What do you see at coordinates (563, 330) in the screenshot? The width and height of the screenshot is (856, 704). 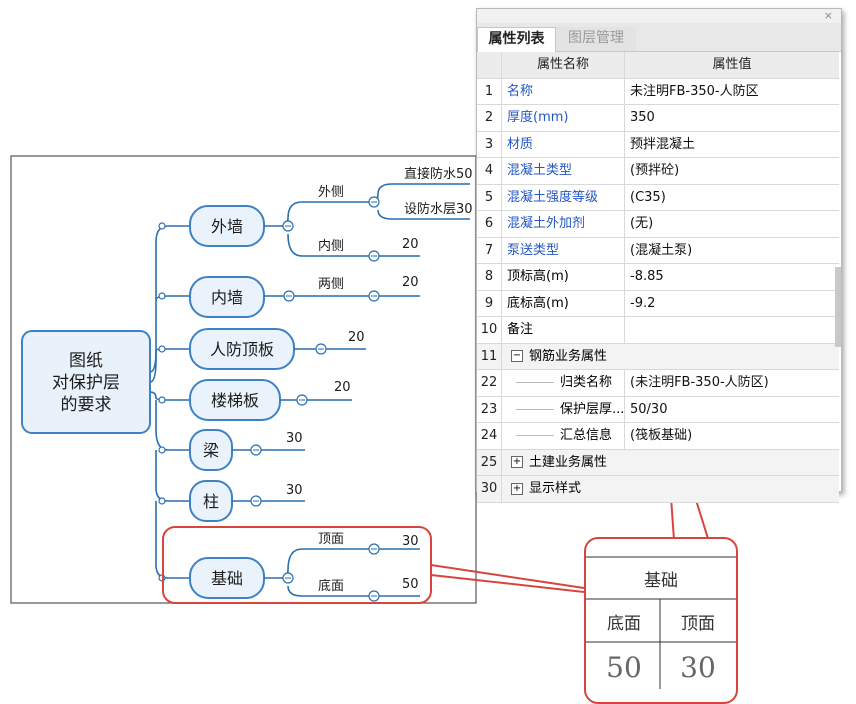 I see `property-name: 备注` at bounding box center [563, 330].